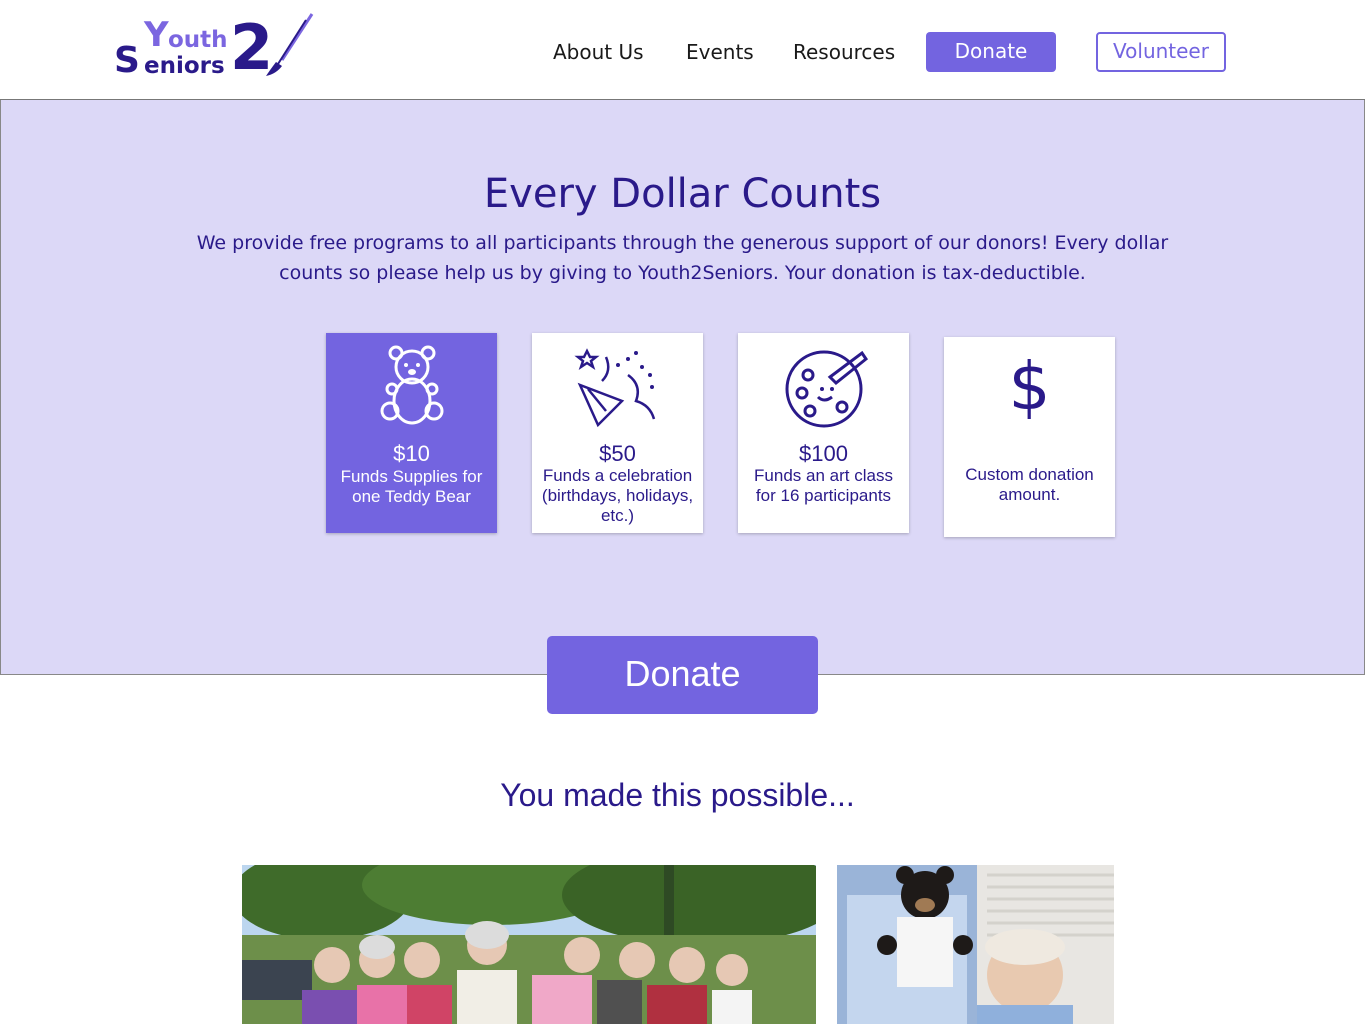 Image resolution: width=1365 pixels, height=1024 pixels. I want to click on logo-letter-s: S, so click(127, 60).